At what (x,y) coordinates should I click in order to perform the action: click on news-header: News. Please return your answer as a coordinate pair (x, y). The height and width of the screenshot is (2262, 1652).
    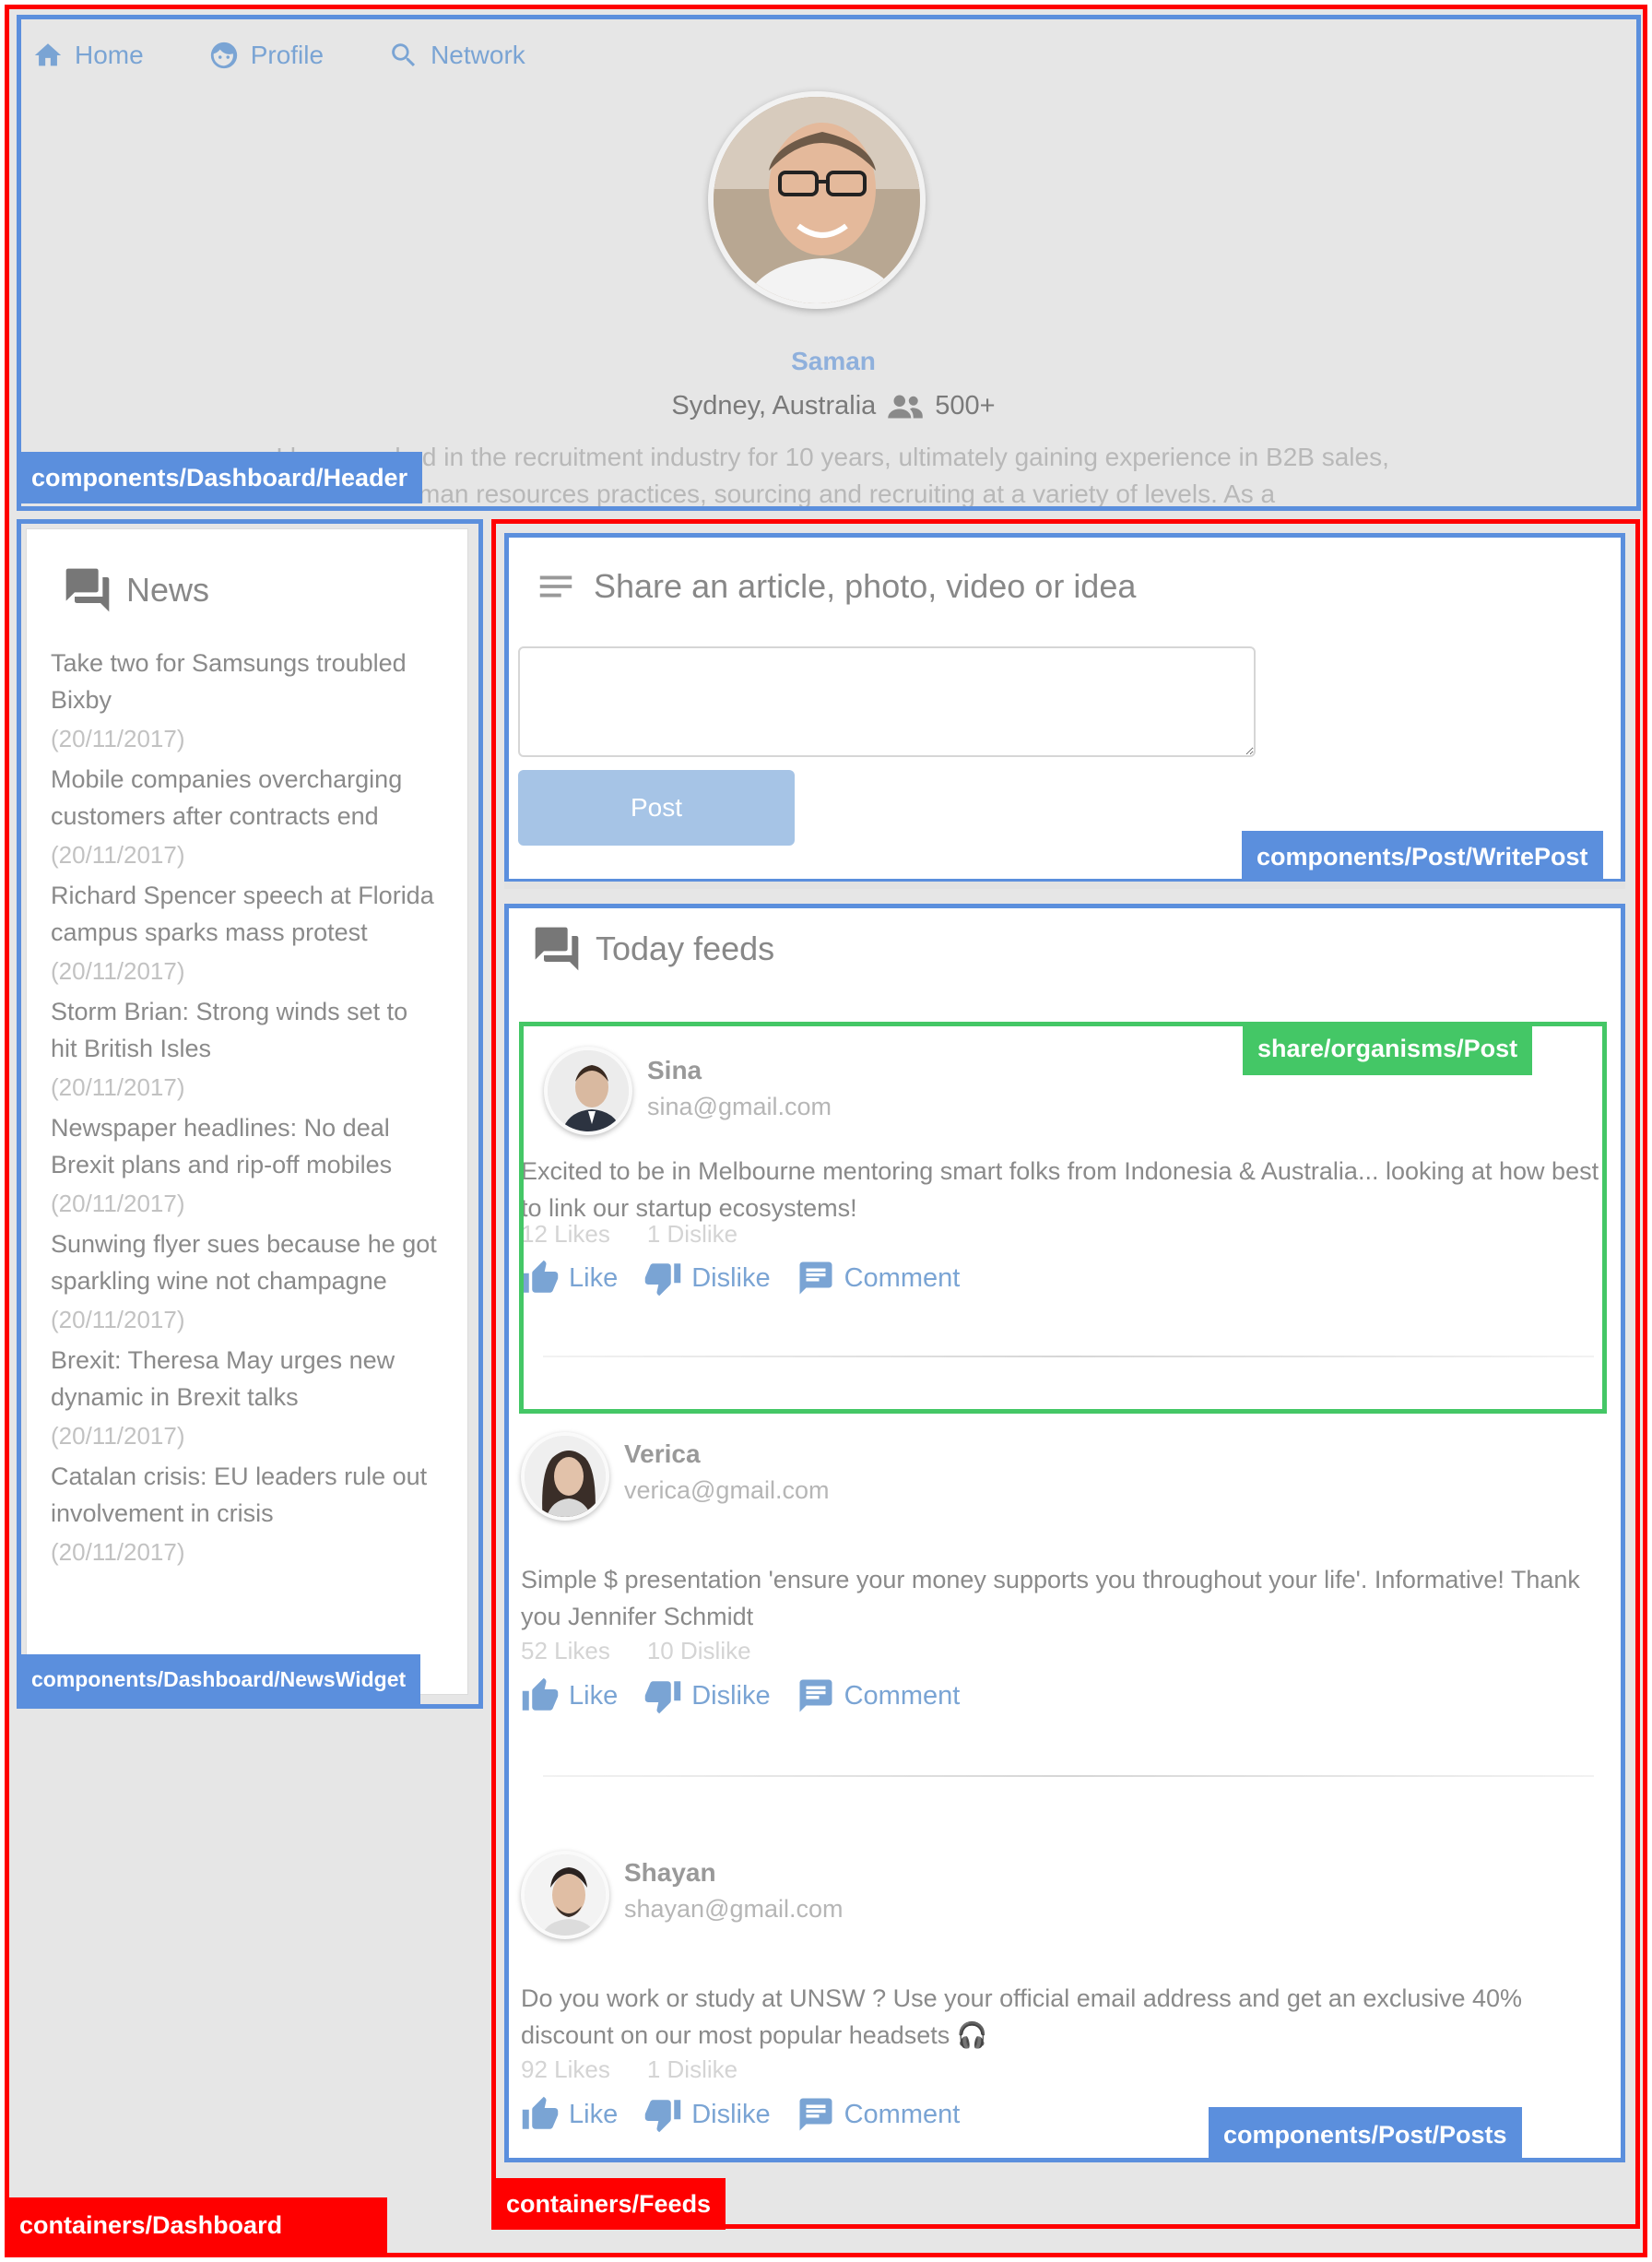
    Looking at the image, I should click on (135, 590).